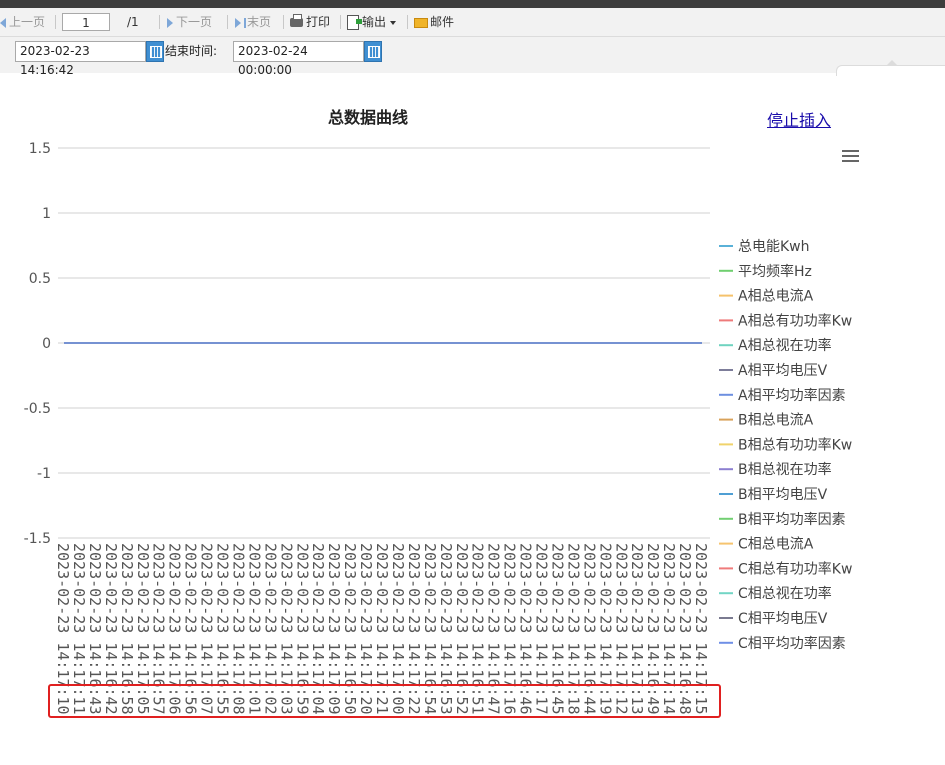 This screenshot has height=765, width=945. Describe the element at coordinates (368, 117) in the screenshot. I see `chart-title: 总数据曲线` at that location.